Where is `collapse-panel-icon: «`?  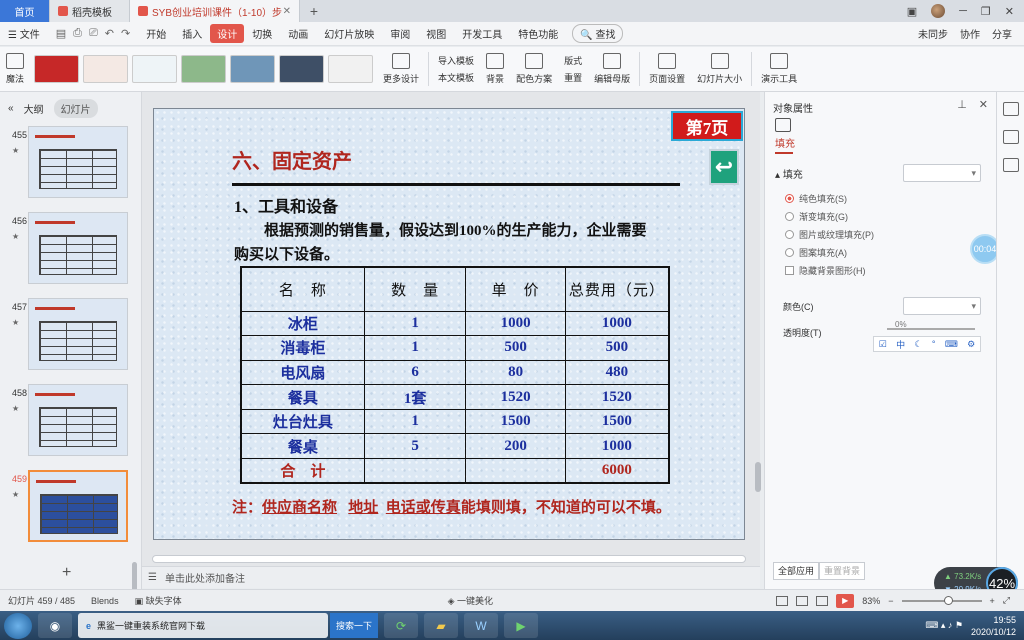
collapse-panel-icon: « is located at coordinates (11, 108).